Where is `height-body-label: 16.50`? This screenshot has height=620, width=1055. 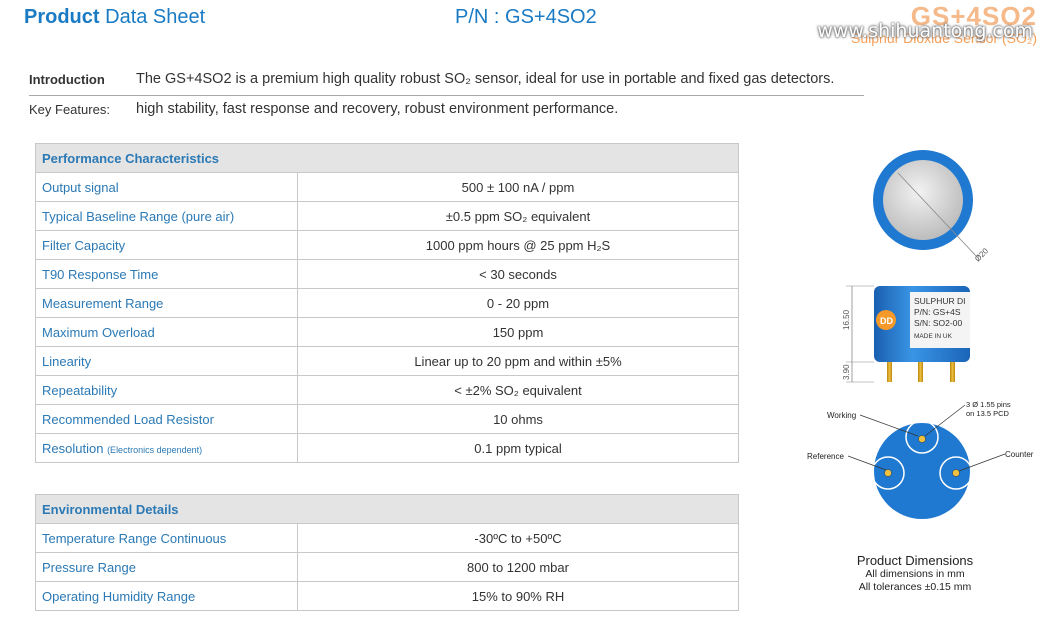 height-body-label: 16.50 is located at coordinates (846, 319).